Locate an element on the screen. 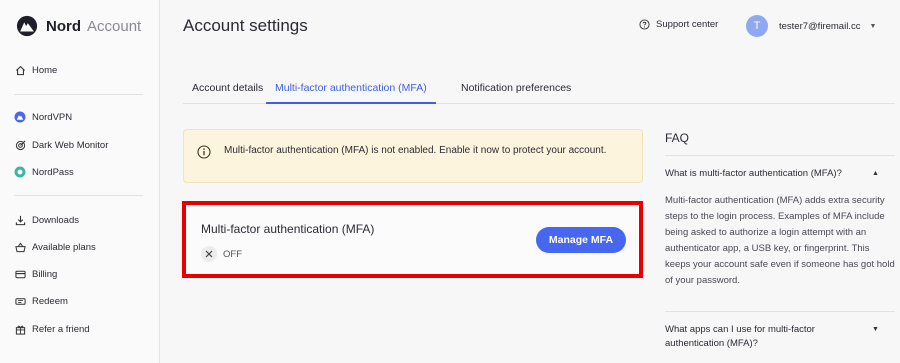 The width and height of the screenshot is (900, 363). help-circle-icon is located at coordinates (644, 24).